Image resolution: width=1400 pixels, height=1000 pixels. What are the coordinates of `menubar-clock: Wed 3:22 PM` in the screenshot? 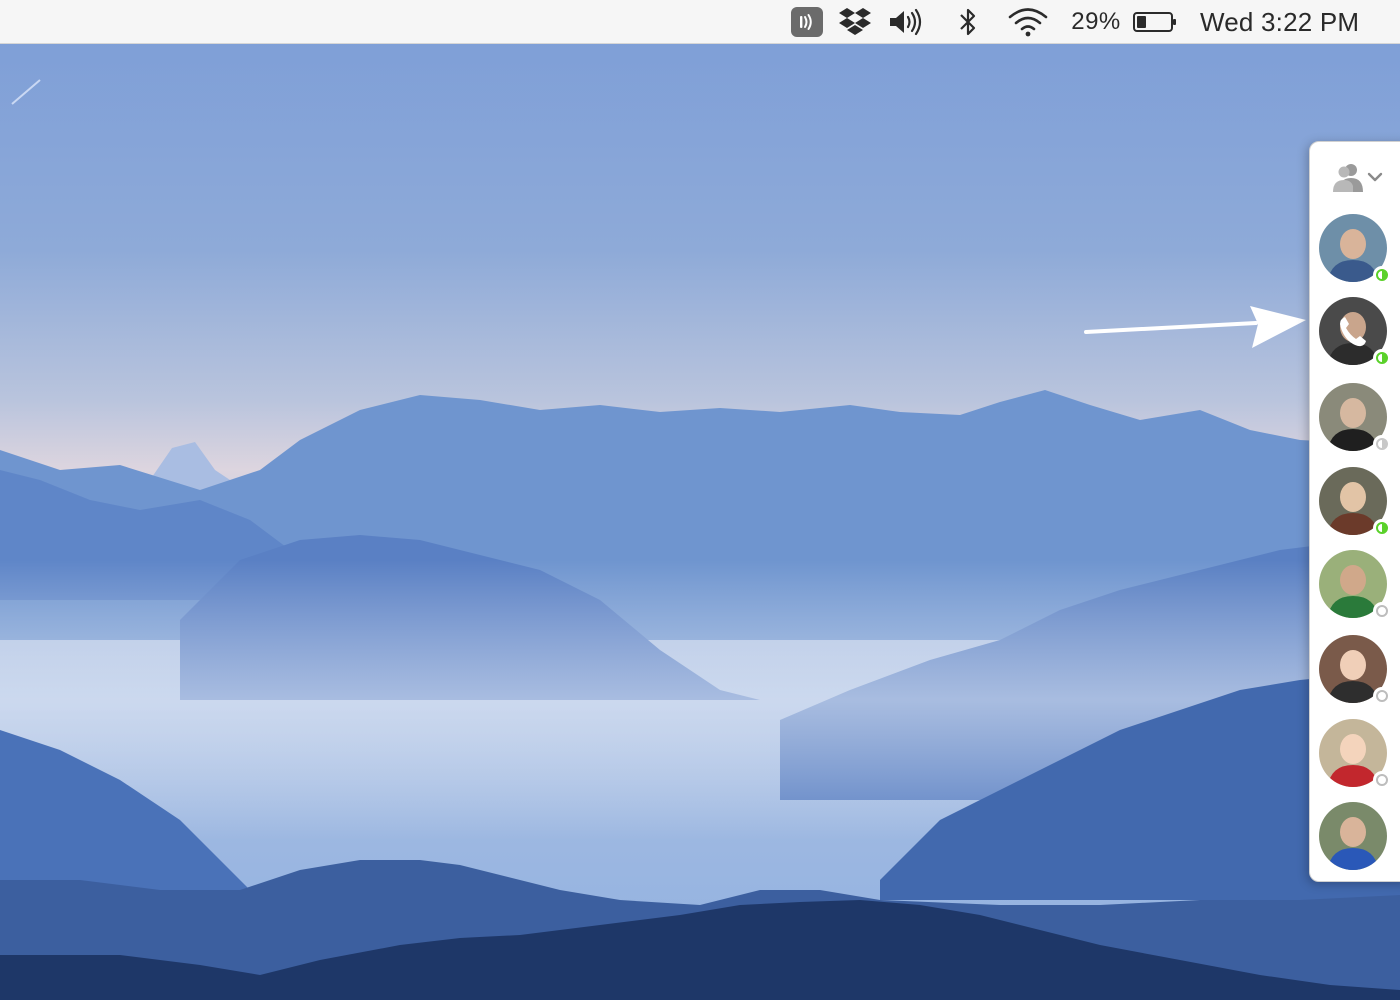 It's located at (1295, 22).